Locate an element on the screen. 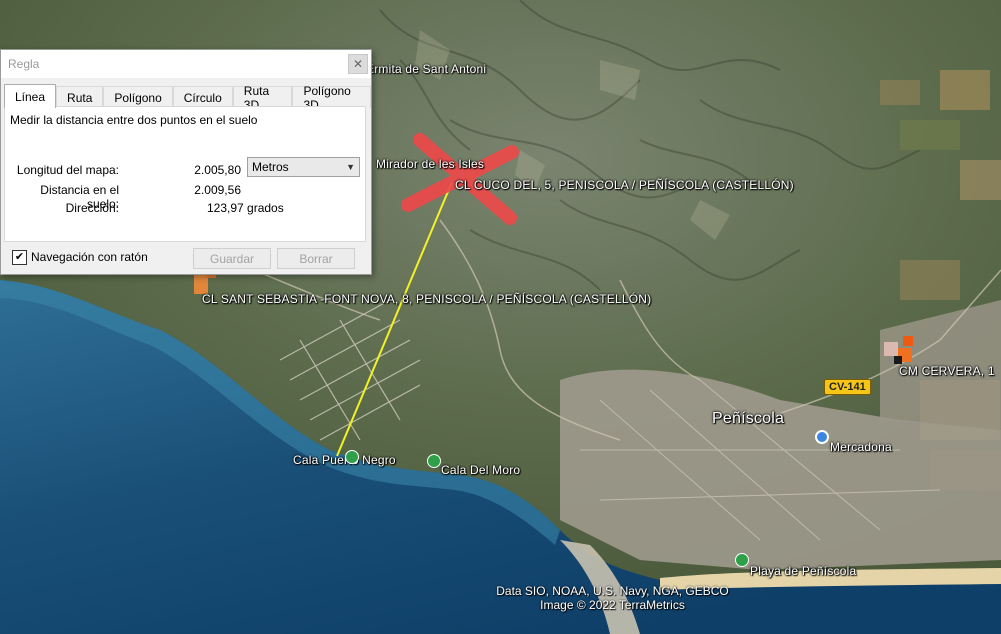 The image size is (1001, 634). heading-value: 123,97 grados is located at coordinates (245, 208).